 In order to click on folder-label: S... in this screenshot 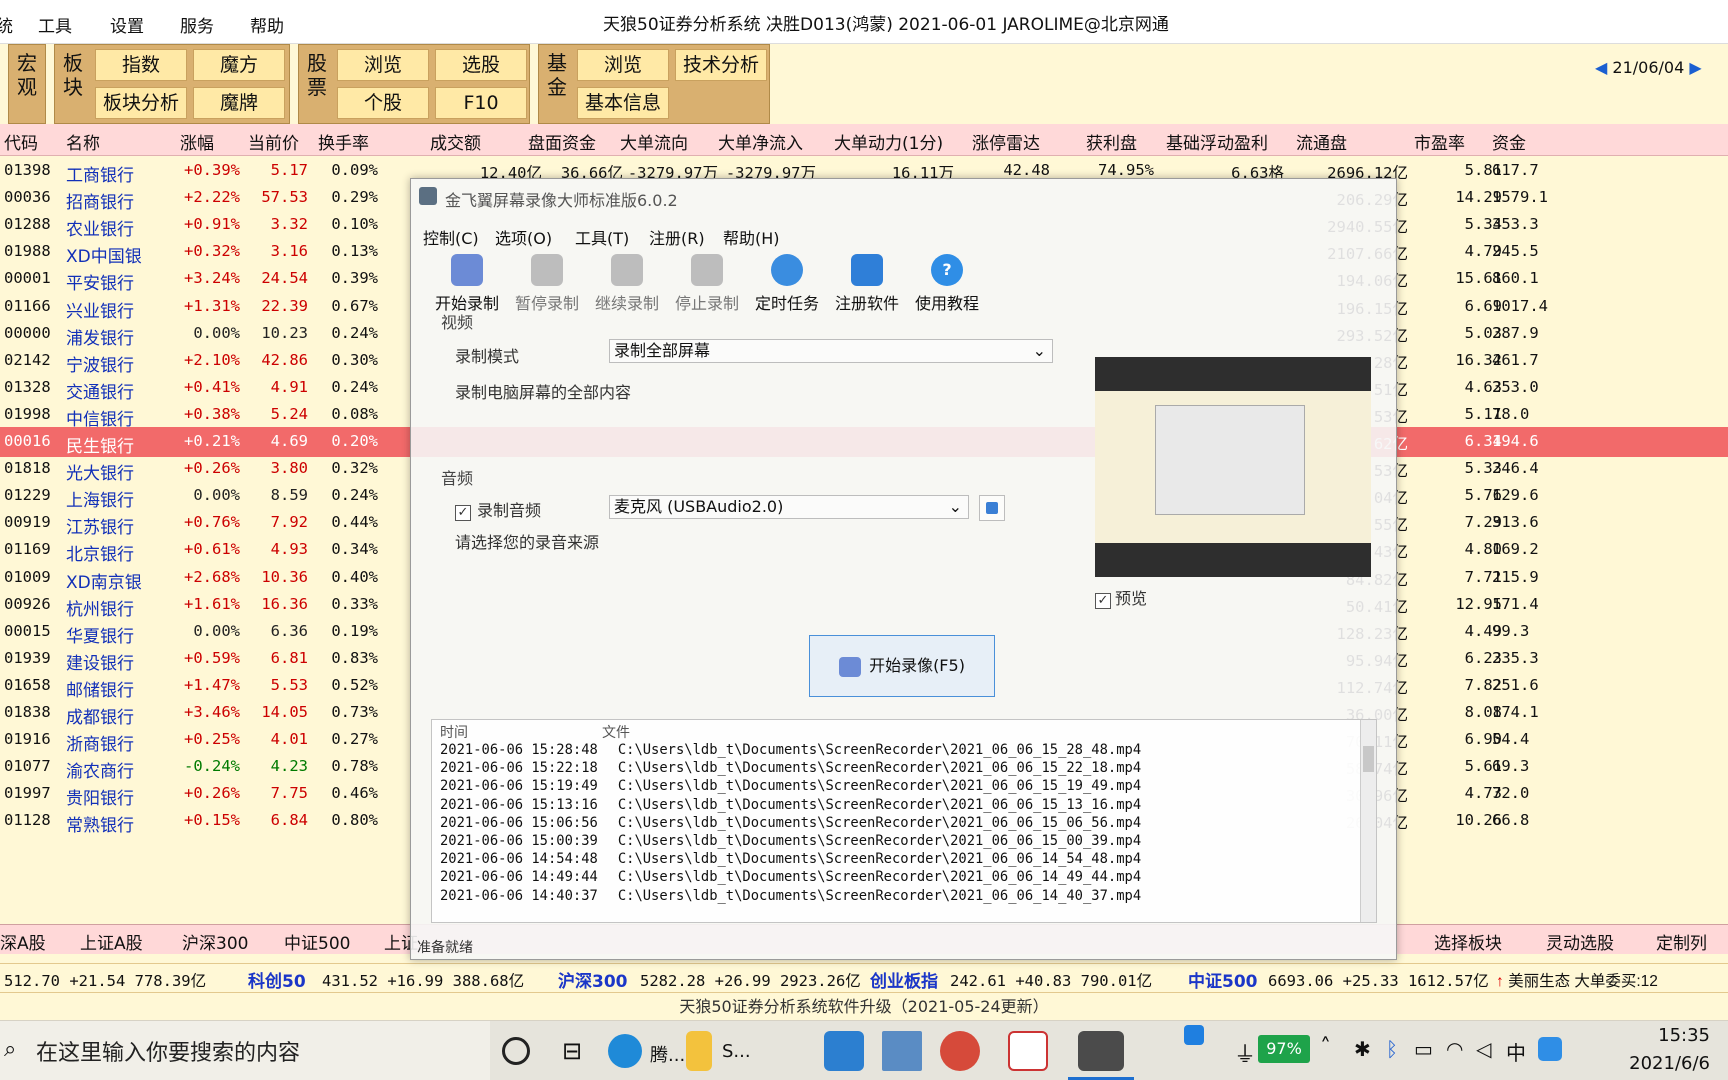, I will do `click(736, 1051)`.